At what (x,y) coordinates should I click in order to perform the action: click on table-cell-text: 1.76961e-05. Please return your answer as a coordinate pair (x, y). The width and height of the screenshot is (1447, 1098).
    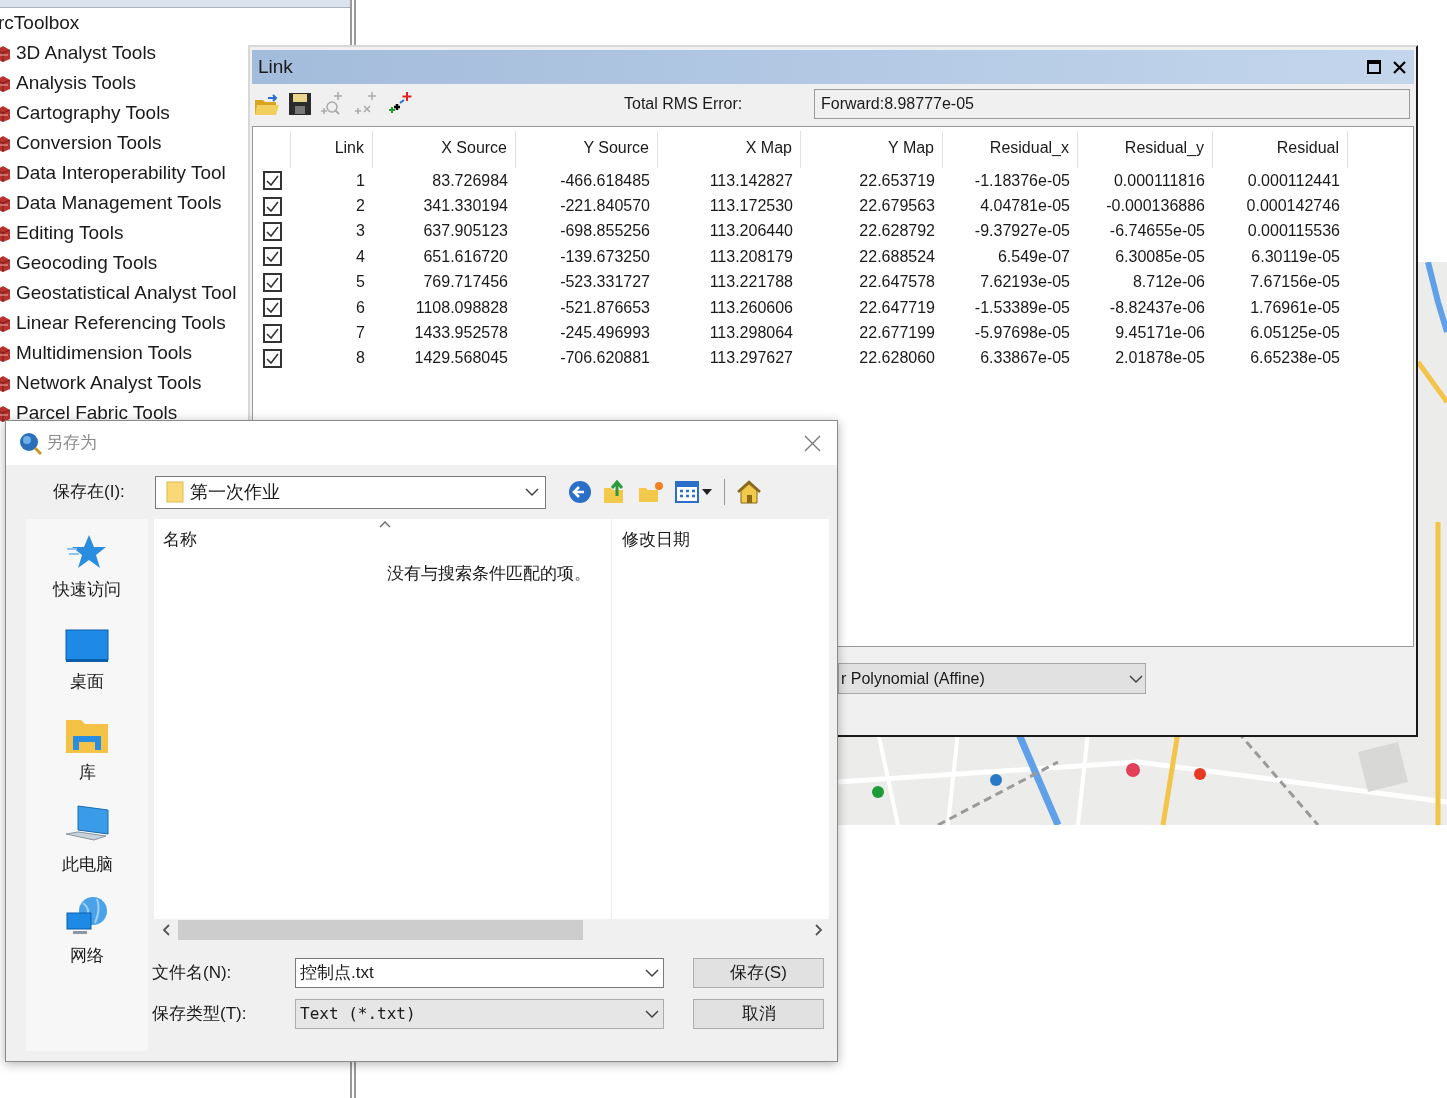
    Looking at the image, I should click on (1295, 307).